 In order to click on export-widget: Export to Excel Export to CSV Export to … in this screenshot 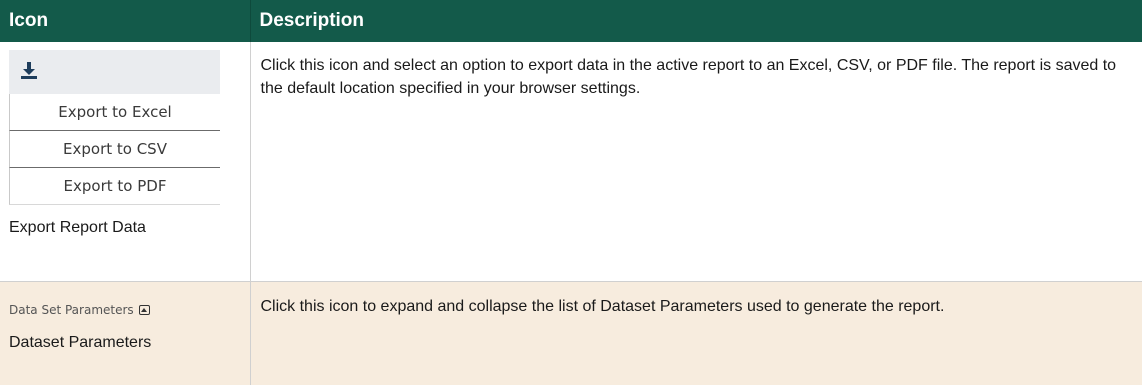, I will do `click(114, 127)`.